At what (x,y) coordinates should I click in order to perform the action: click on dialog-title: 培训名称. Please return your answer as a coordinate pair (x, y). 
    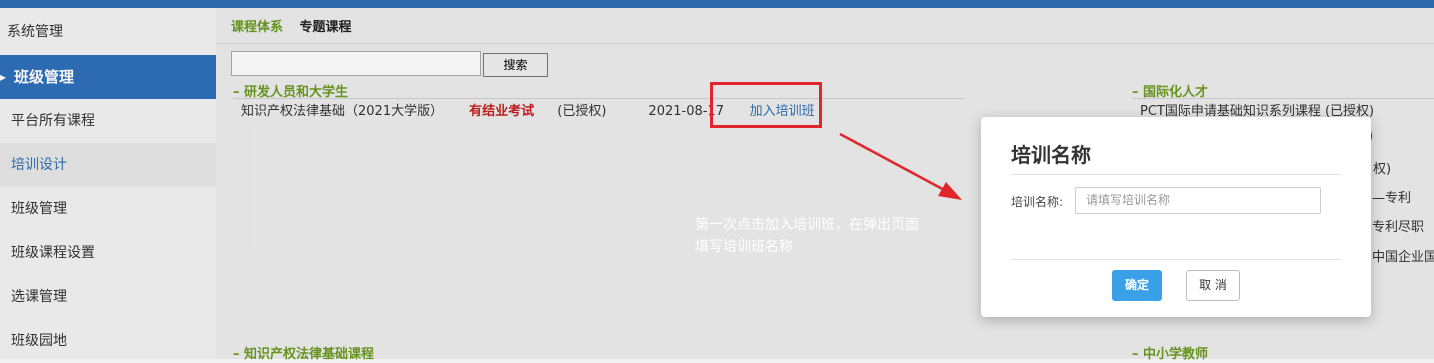
    Looking at the image, I should click on (1051, 155).